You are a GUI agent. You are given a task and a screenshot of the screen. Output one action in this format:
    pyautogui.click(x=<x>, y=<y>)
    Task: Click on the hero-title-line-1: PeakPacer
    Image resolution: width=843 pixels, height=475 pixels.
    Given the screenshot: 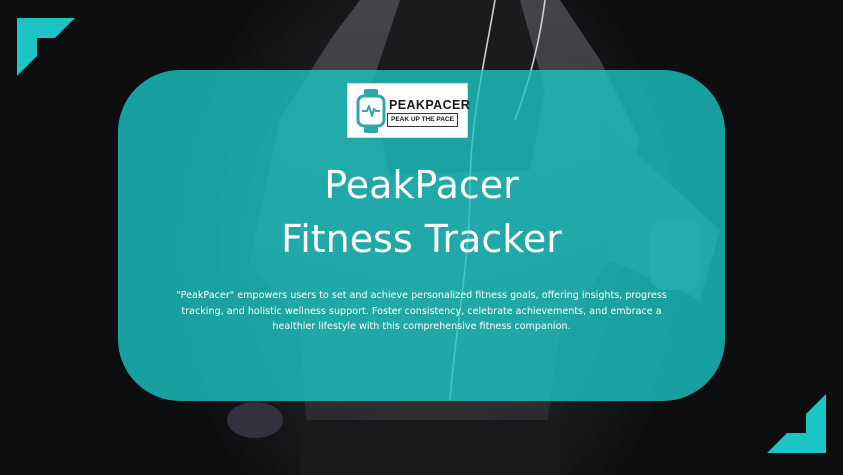 What is the action you would take?
    pyautogui.click(x=421, y=185)
    